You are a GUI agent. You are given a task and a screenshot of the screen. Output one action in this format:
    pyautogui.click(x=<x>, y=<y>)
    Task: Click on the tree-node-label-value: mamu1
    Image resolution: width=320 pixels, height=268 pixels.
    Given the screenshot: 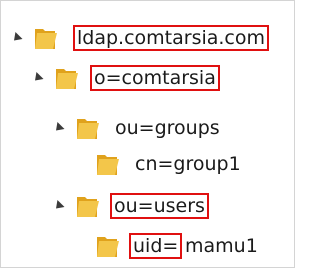 What is the action you would take?
    pyautogui.click(x=221, y=246)
    